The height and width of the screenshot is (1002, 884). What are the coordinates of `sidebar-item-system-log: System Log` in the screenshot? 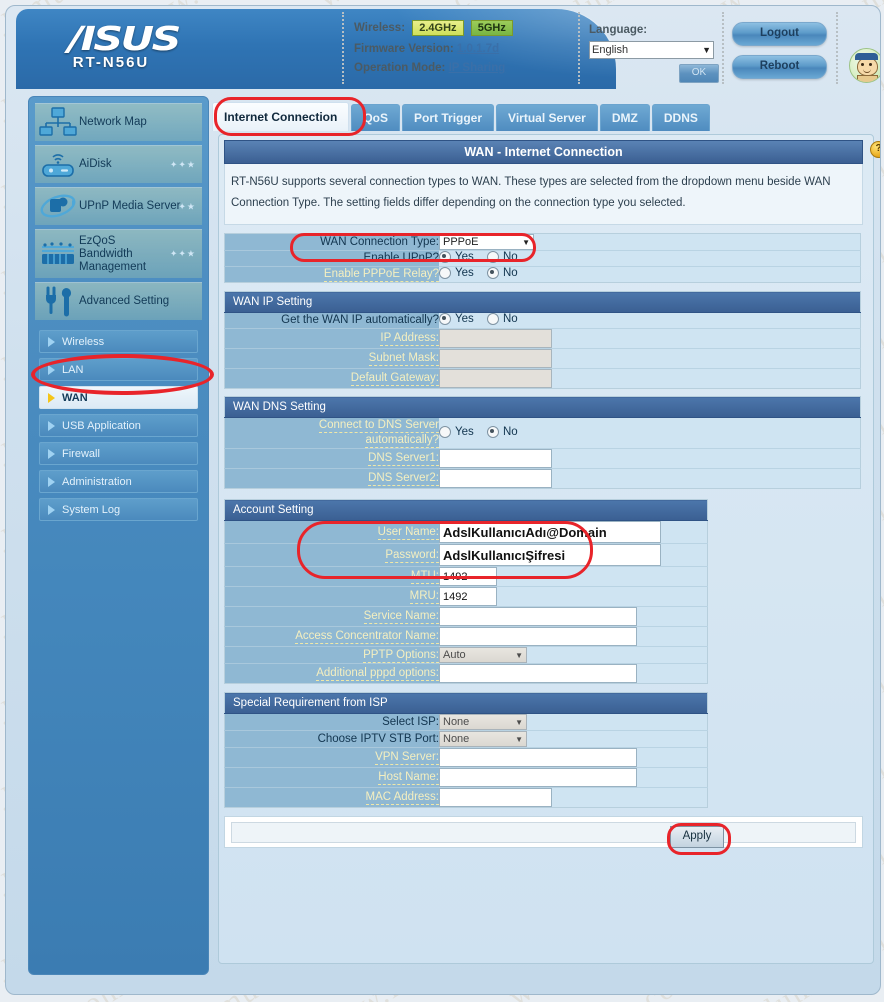 It's located at (118, 509).